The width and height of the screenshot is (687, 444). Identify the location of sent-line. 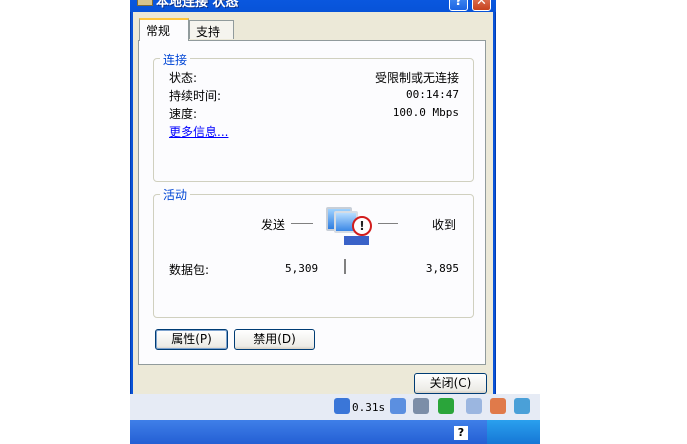
(302, 223).